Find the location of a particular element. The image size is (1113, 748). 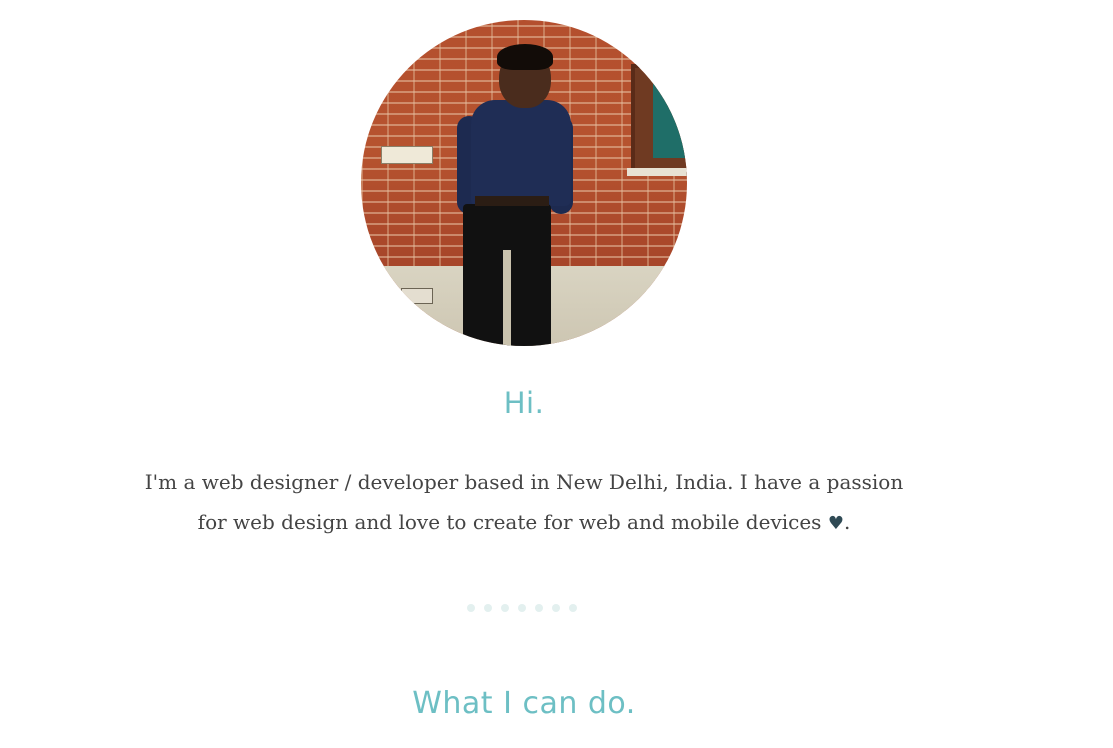

section-divider is located at coordinates (522, 608).